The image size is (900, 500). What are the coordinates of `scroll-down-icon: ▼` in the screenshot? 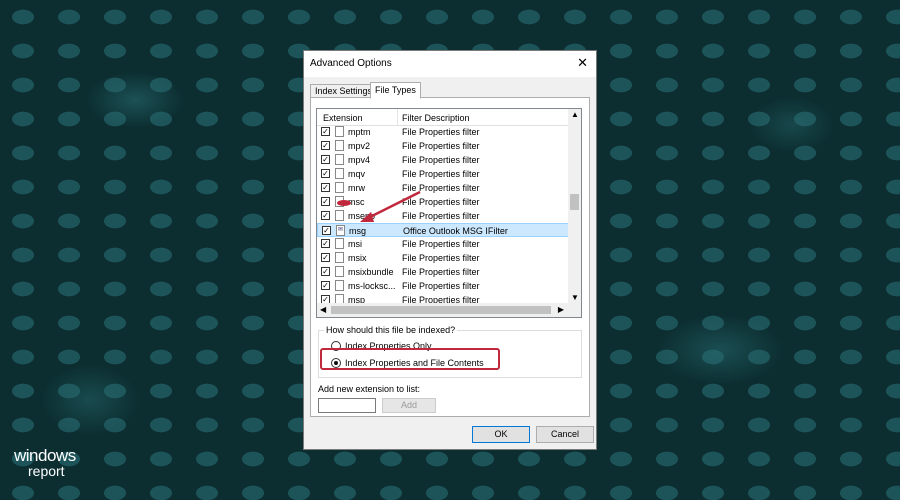 It's located at (575, 297).